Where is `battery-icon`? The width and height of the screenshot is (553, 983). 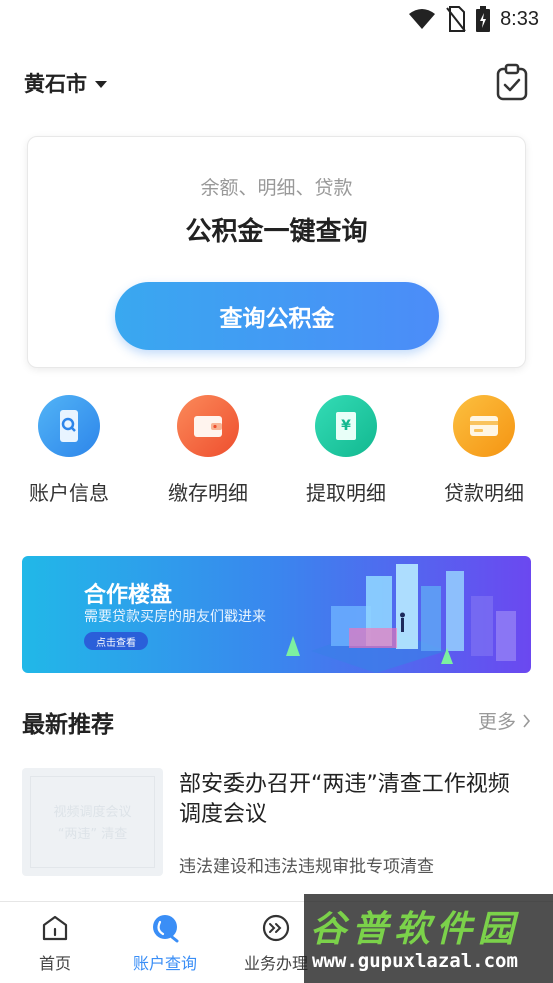 battery-icon is located at coordinates (483, 19).